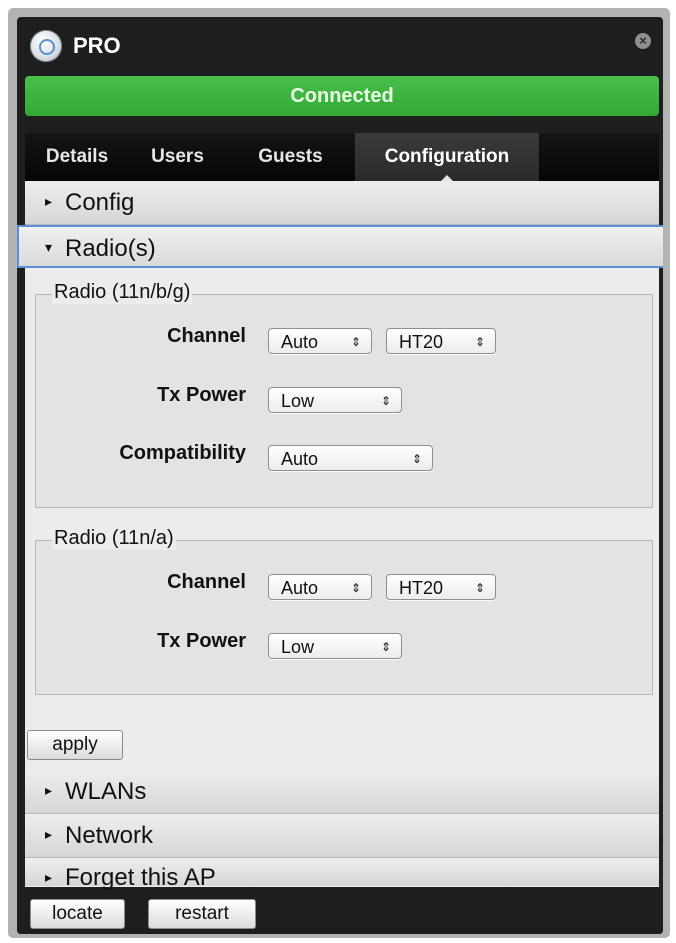 The width and height of the screenshot is (676, 943). What do you see at coordinates (340, 46) in the screenshot?
I see `title-bar: PRO ×` at bounding box center [340, 46].